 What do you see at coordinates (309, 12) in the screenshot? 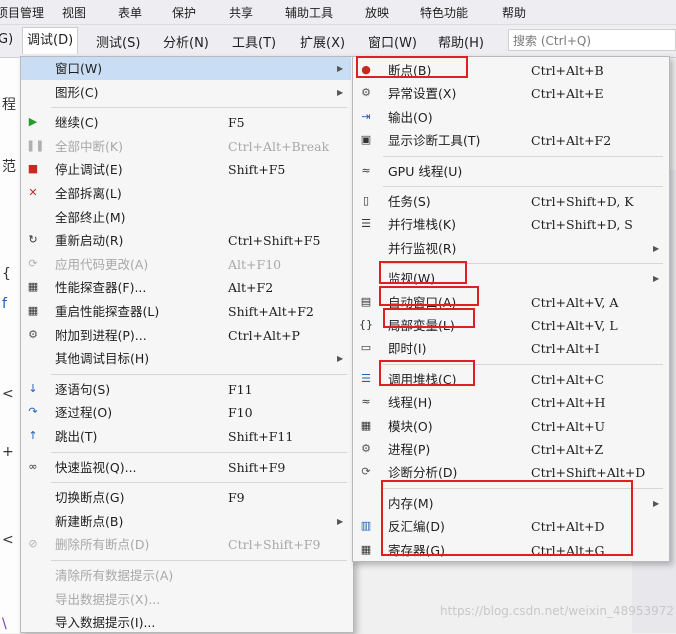
I see `top-item-tools: 辅助工具` at bounding box center [309, 12].